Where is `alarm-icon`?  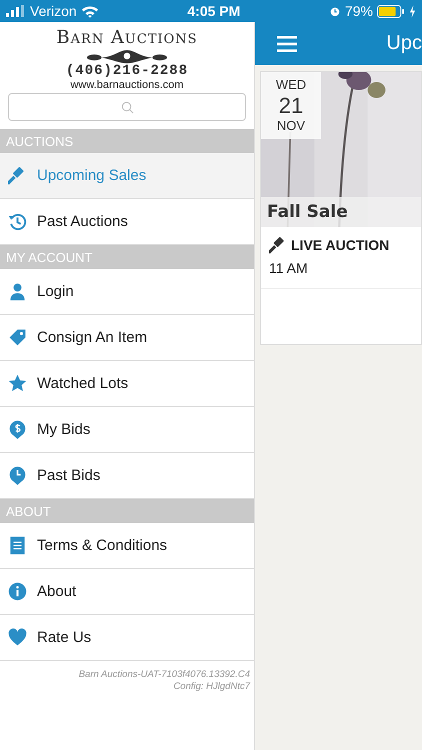
alarm-icon is located at coordinates (334, 11).